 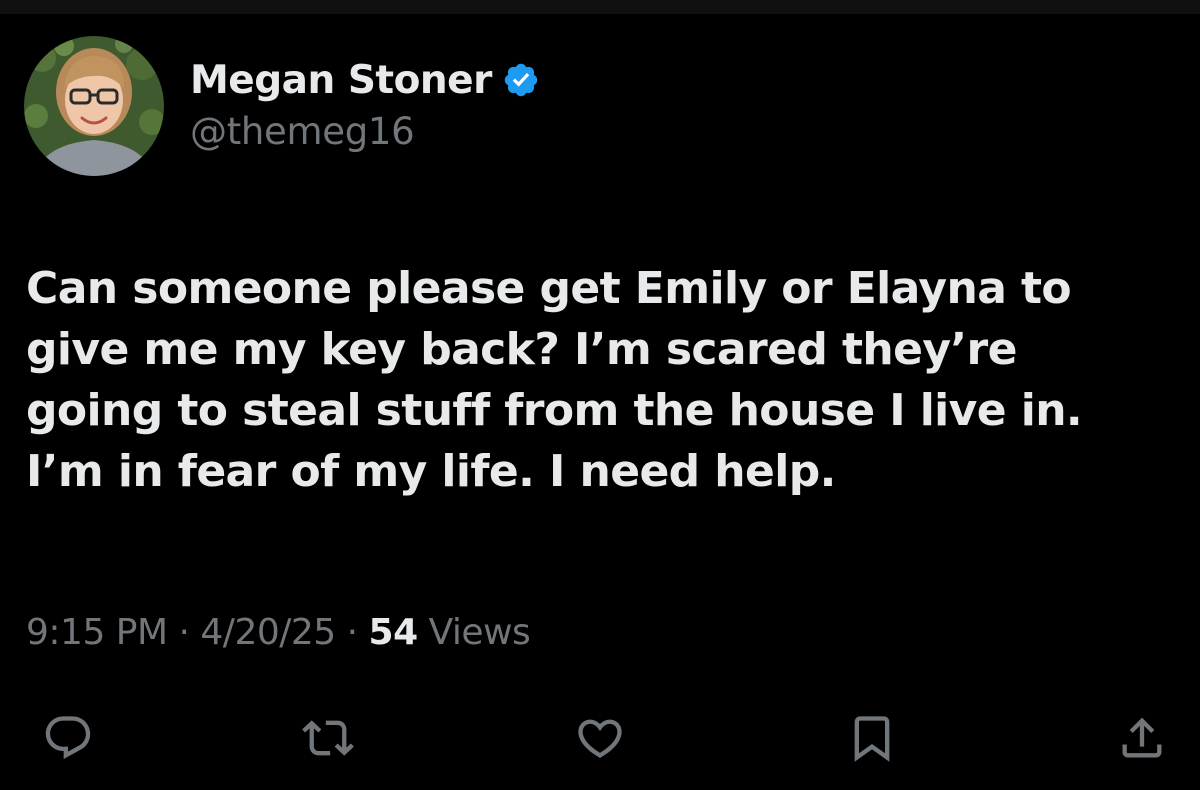 I want to click on tweet-meta: 9:15 PM · 4/20/25 · 54 Views, so click(x=278, y=632).